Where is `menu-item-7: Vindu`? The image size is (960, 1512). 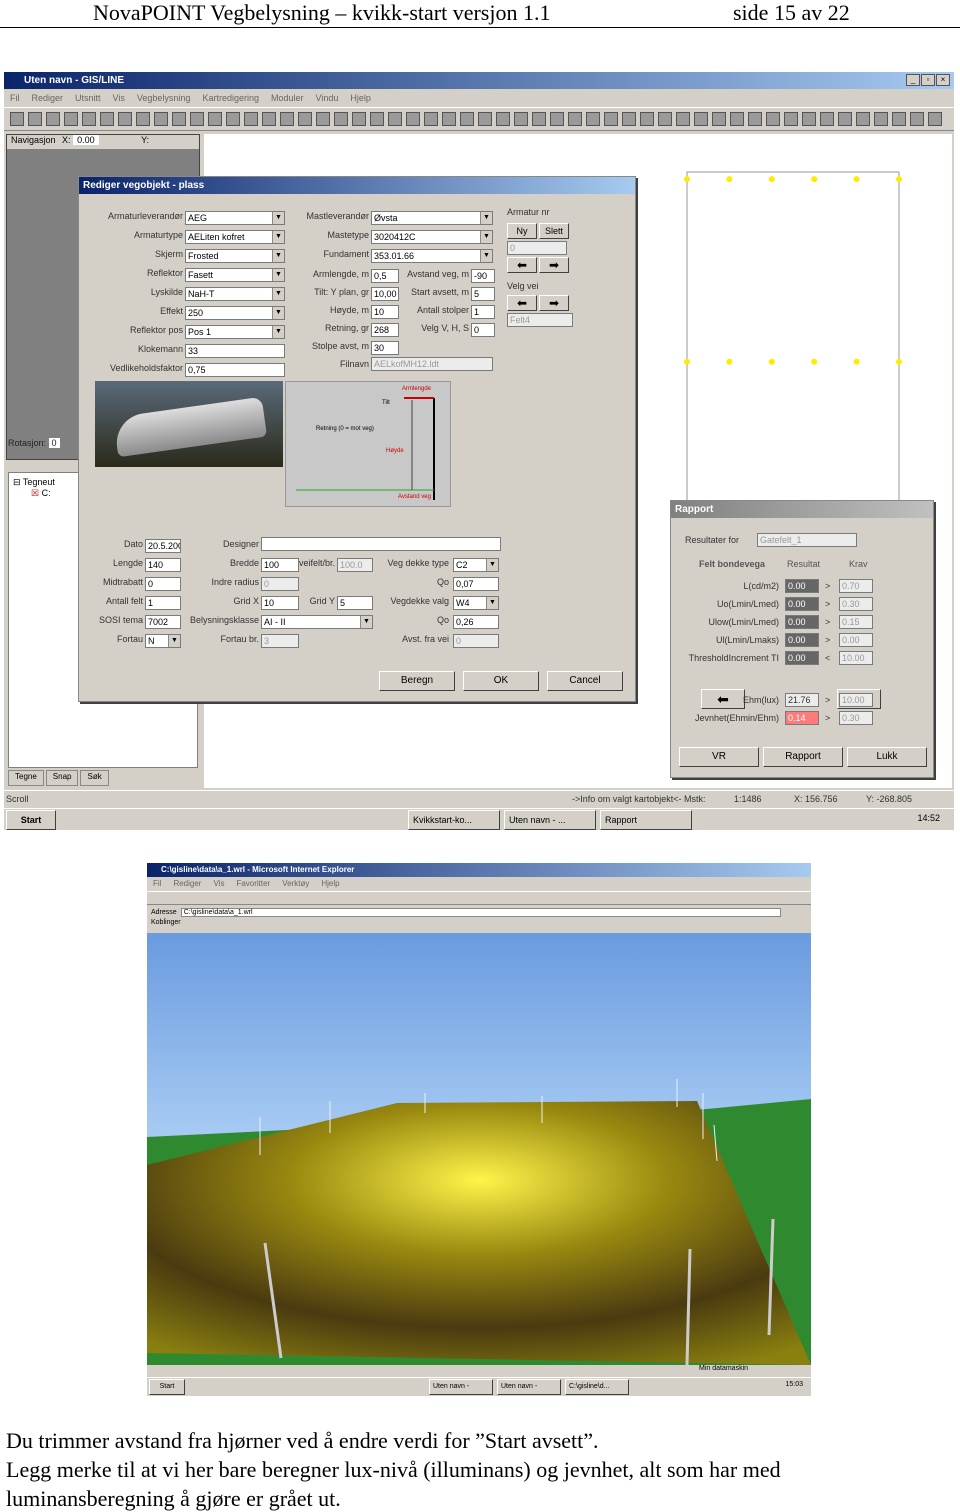 menu-item-7: Vindu is located at coordinates (326, 98).